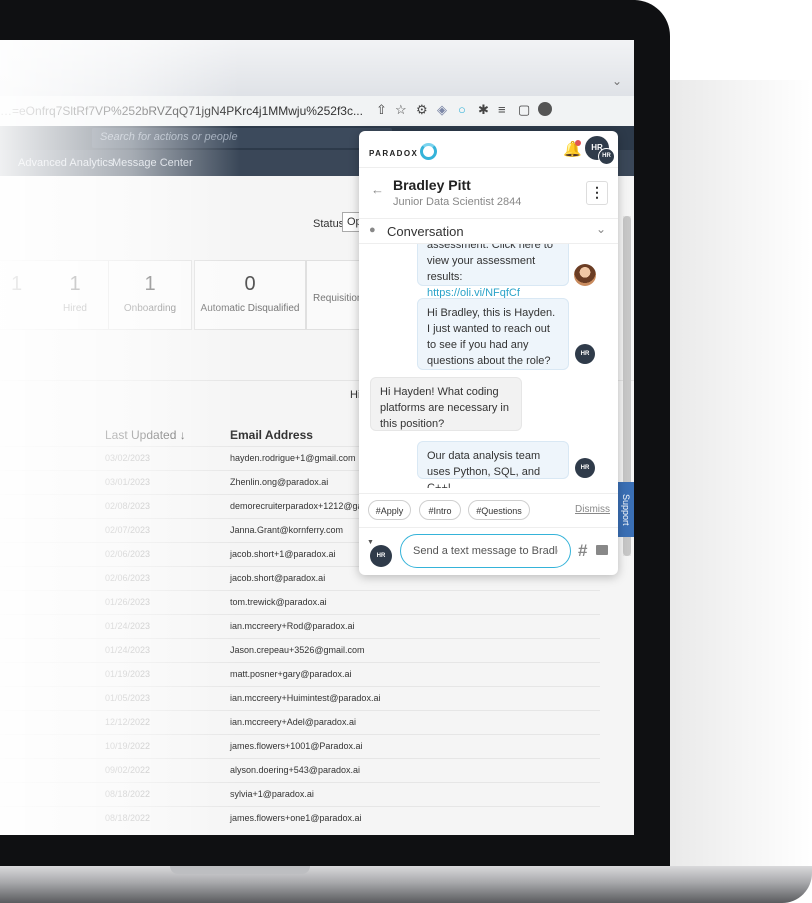 This screenshot has height=903, width=812. What do you see at coordinates (292, 626) in the screenshot?
I see `row-email: ian.mccreery+Rod@paradox.ai` at bounding box center [292, 626].